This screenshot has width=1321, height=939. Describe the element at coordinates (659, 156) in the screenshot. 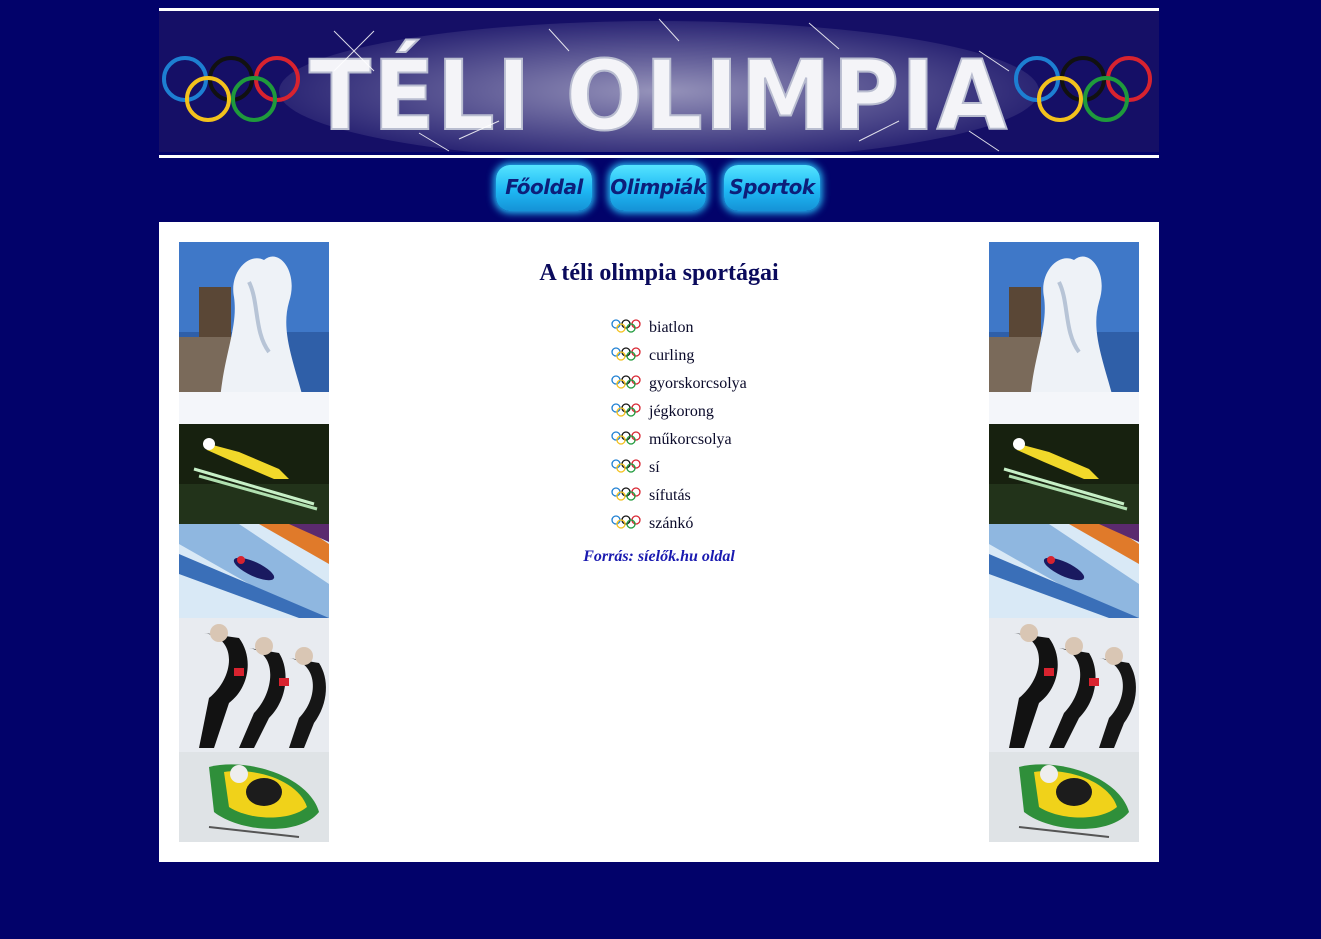

I see `bottom-divider` at that location.